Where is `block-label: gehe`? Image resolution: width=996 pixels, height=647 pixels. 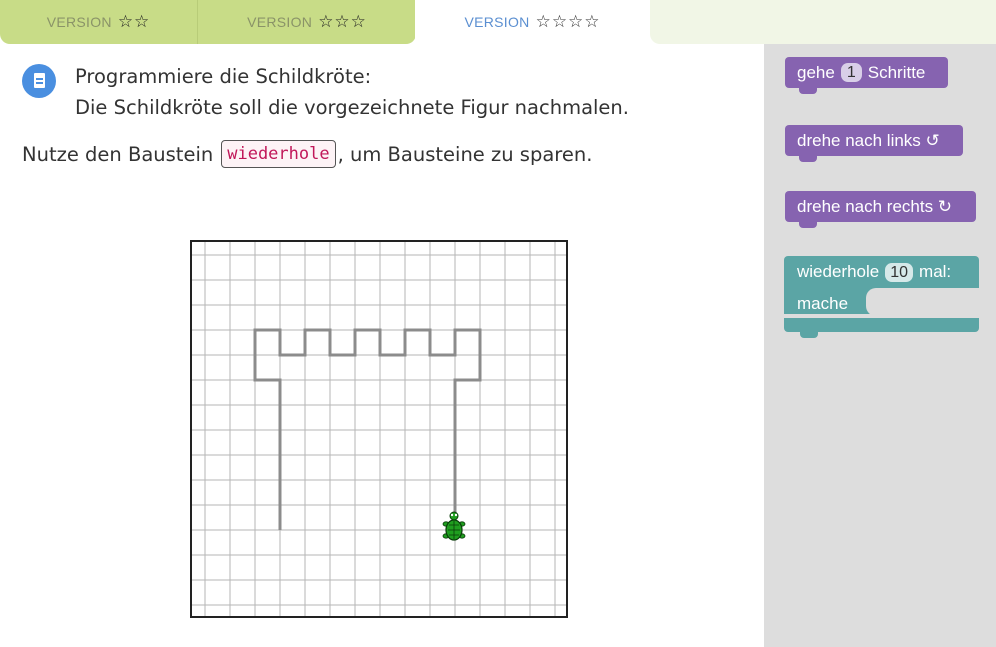 block-label: gehe is located at coordinates (816, 72).